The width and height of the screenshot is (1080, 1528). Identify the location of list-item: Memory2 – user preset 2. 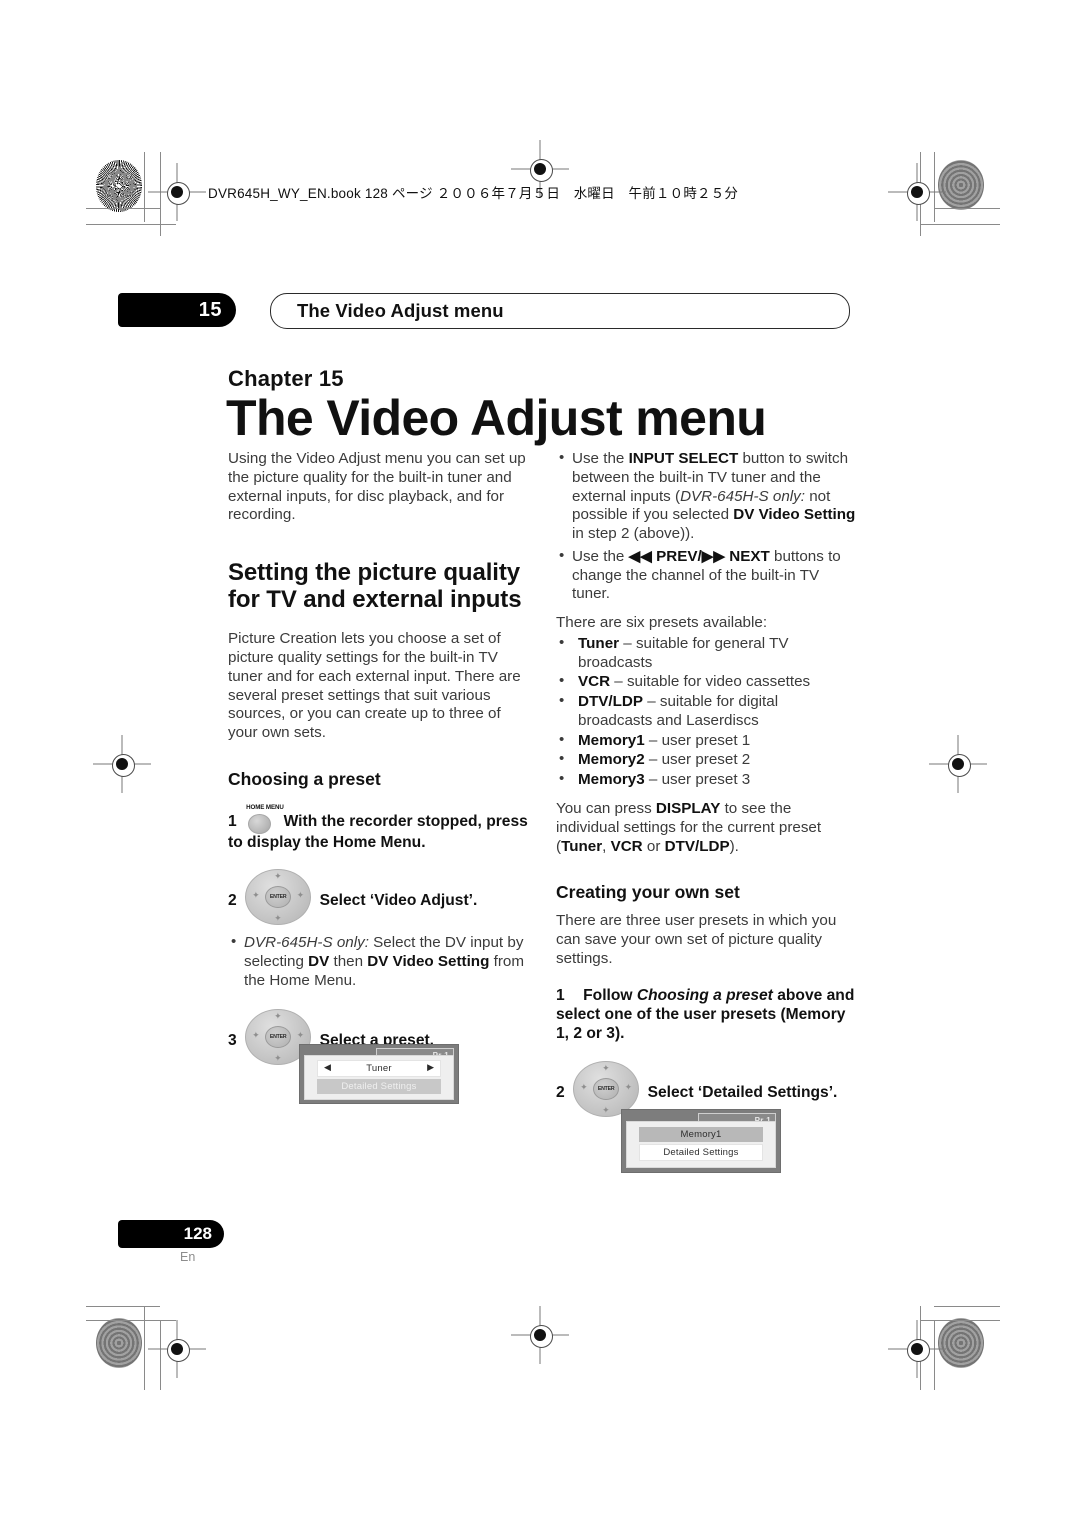
(706, 760).